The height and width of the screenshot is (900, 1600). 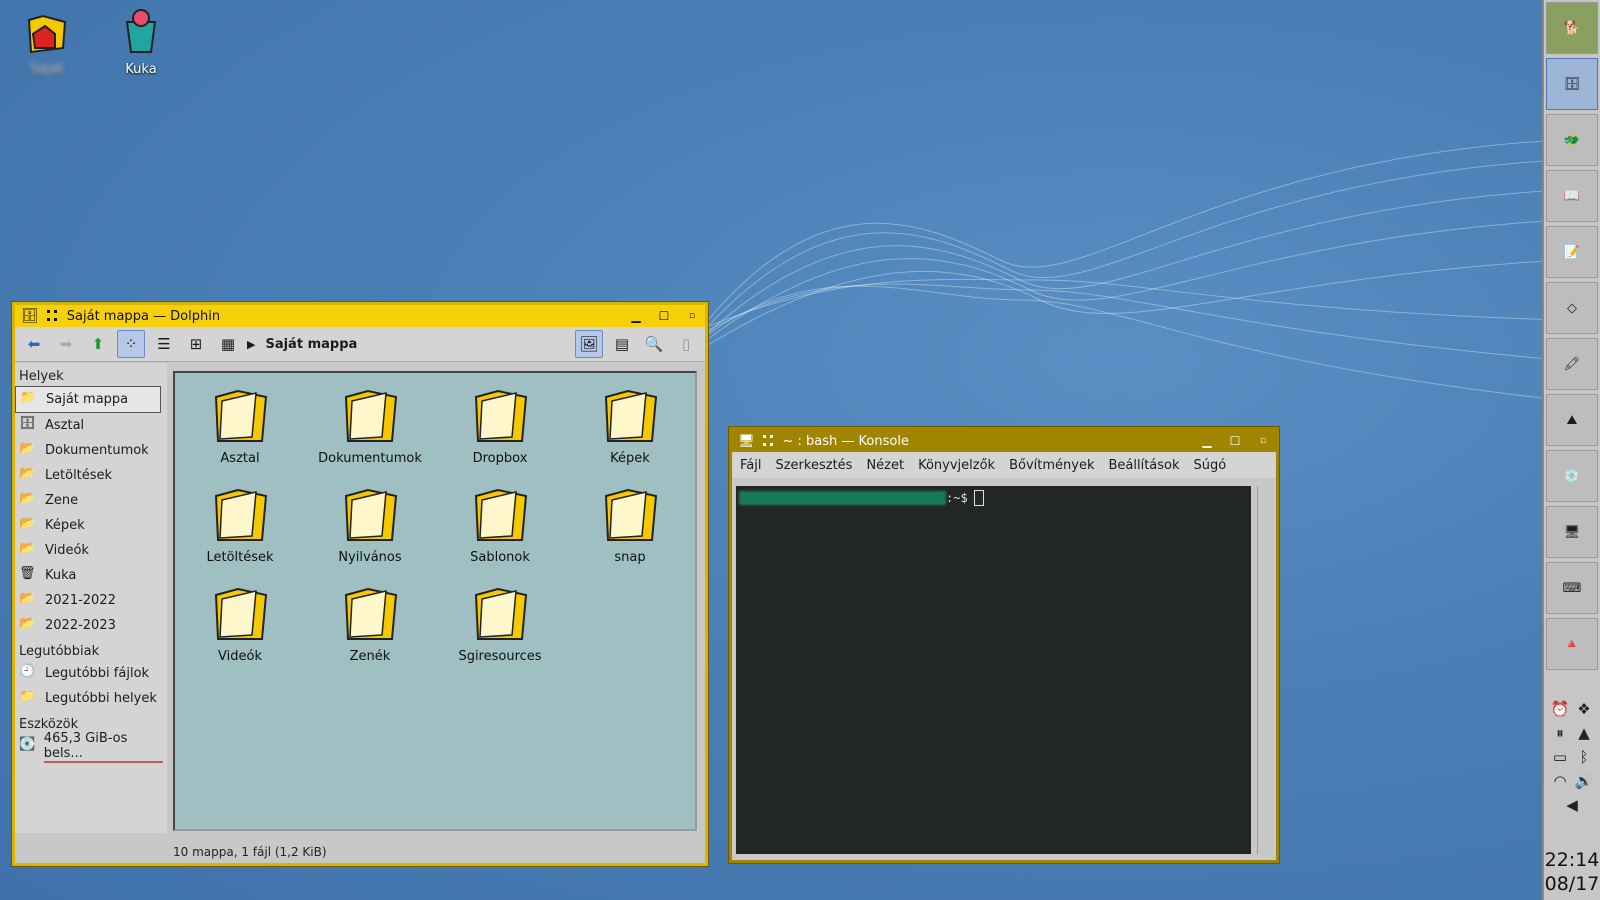 What do you see at coordinates (813, 465) in the screenshot?
I see `menu-edit: Szerkesztés` at bounding box center [813, 465].